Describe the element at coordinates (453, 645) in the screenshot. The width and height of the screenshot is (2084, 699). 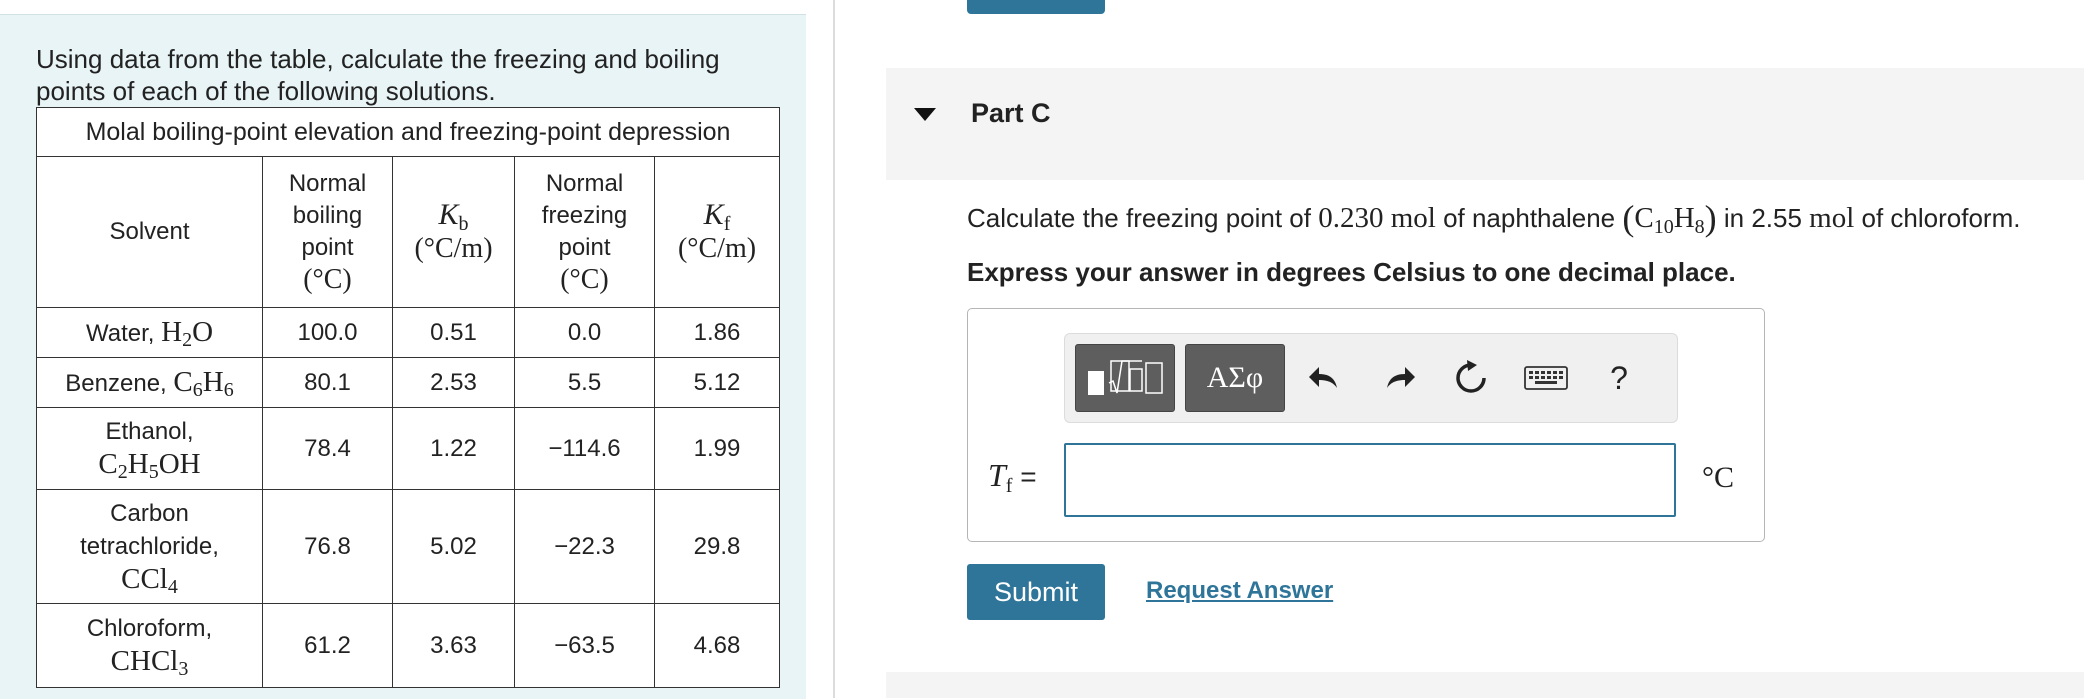
I see `kb-cell: 3.63` at that location.